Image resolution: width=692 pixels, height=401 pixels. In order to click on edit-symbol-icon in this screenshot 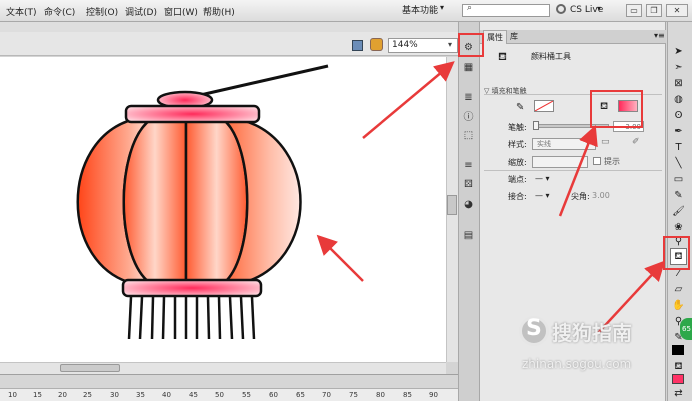, I will do `click(376, 44)`.